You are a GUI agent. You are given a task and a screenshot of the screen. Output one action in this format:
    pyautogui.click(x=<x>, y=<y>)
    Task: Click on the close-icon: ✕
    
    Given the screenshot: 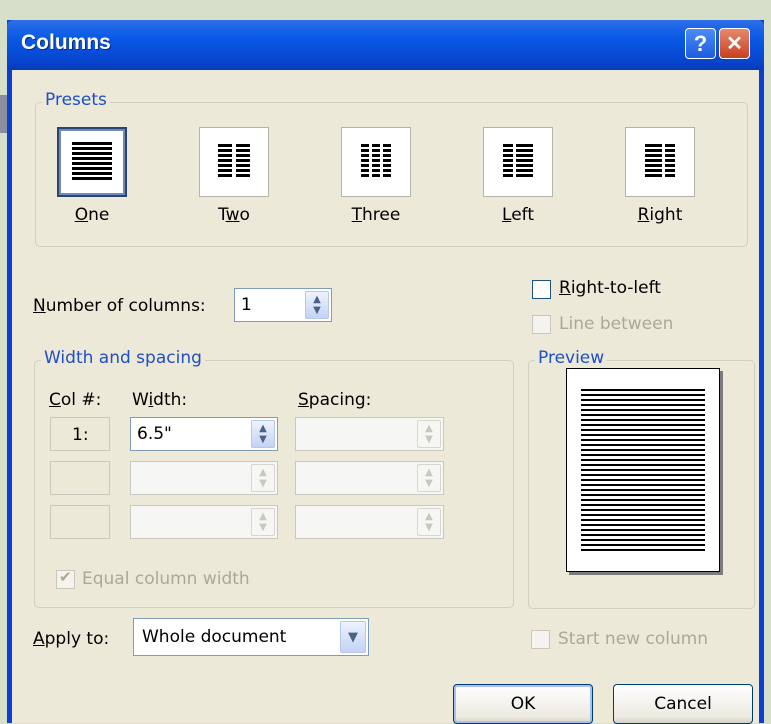 What is the action you would take?
    pyautogui.click(x=734, y=44)
    